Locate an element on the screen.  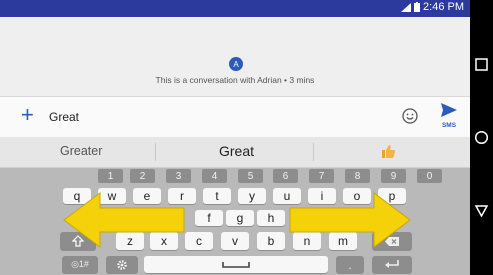
battery-icon is located at coordinates (417, 7).